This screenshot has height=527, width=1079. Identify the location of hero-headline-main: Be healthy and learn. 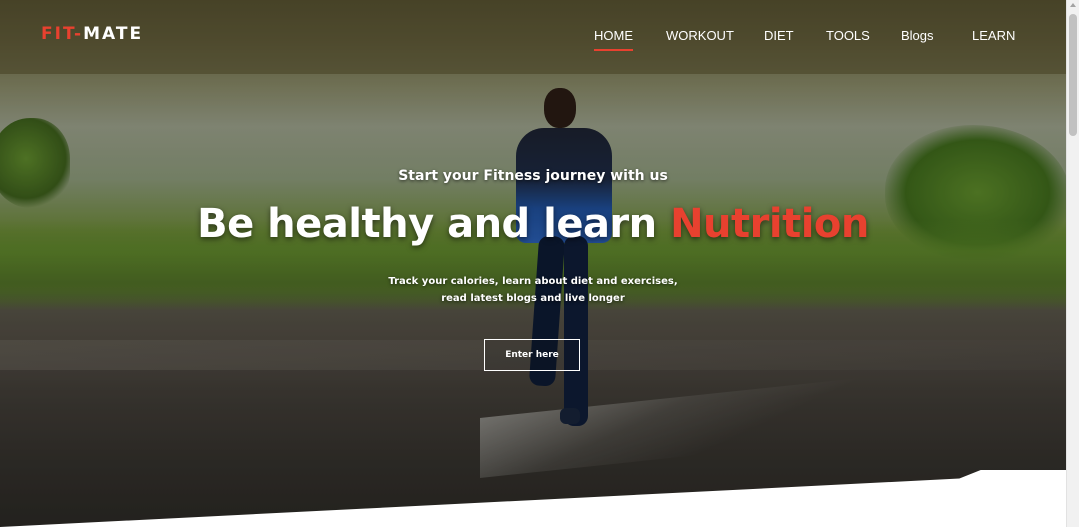
(434, 224).